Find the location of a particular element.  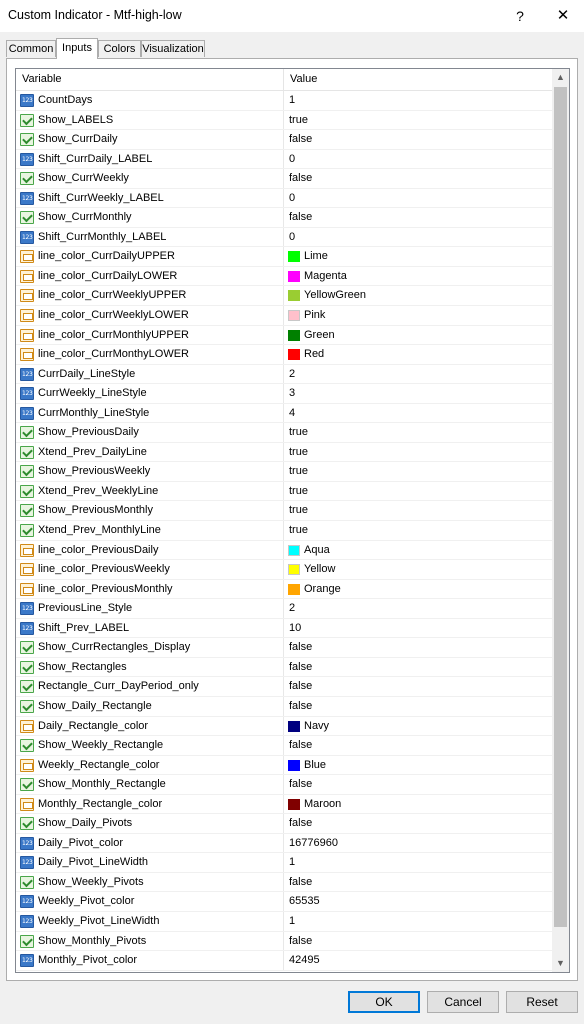

column-header-value: Value is located at coordinates (418, 79).